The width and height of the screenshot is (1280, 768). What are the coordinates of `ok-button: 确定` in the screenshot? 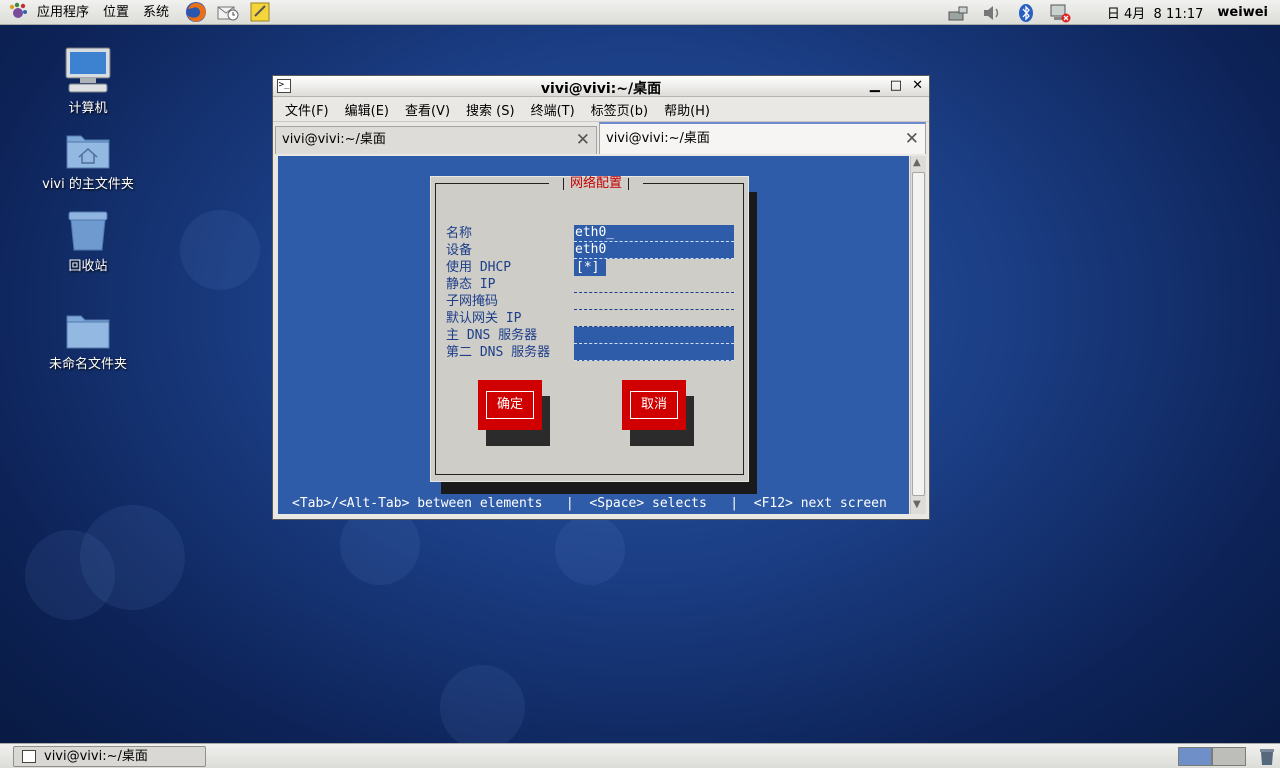 It's located at (510, 405).